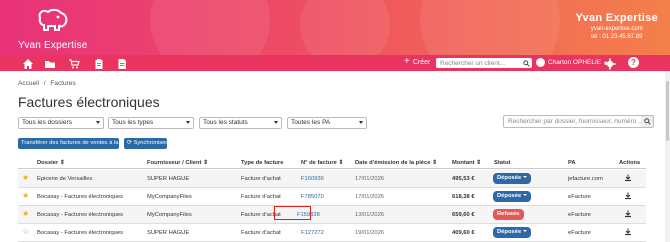 The height and width of the screenshot is (242, 670). I want to click on status-label: Refusée, so click(508, 214).